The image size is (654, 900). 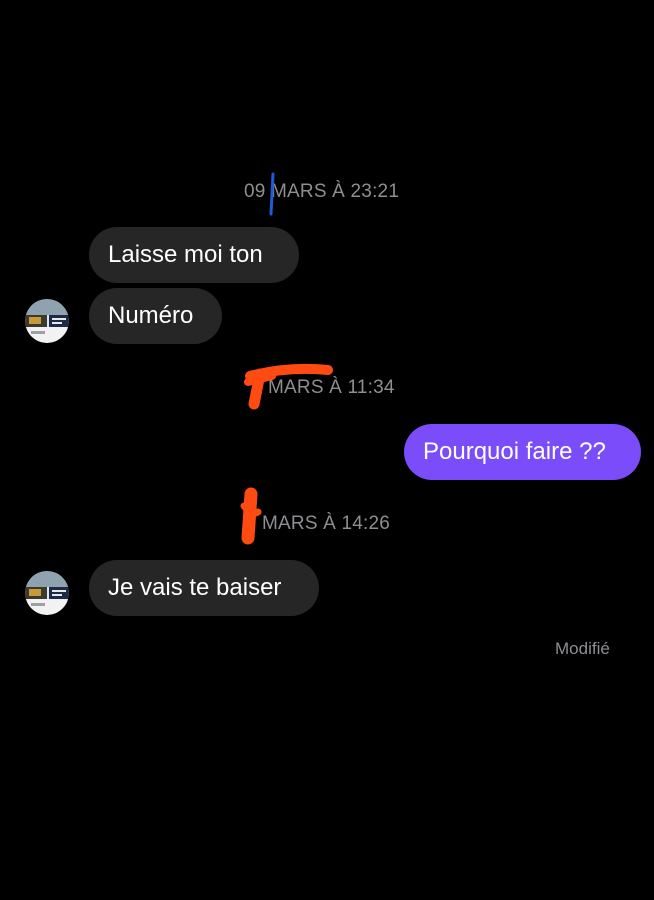 I want to click on timestamp-third: MARS À 14:26, so click(x=326, y=523).